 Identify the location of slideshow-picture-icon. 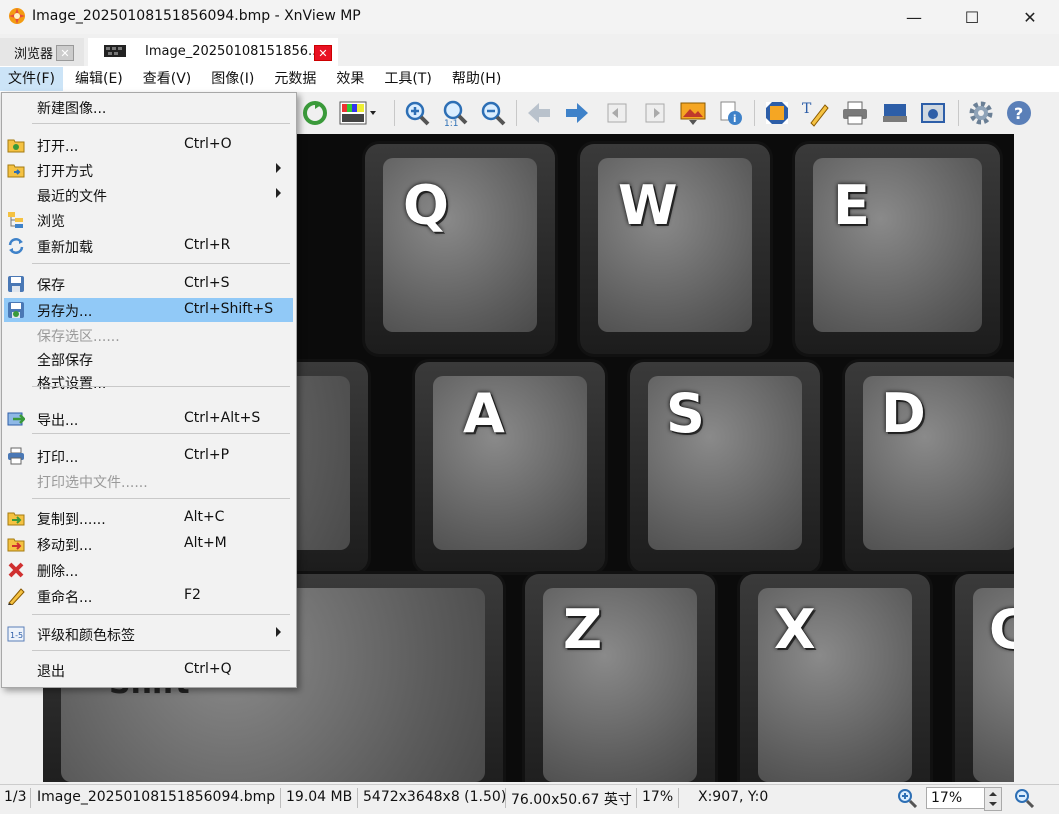
(693, 113).